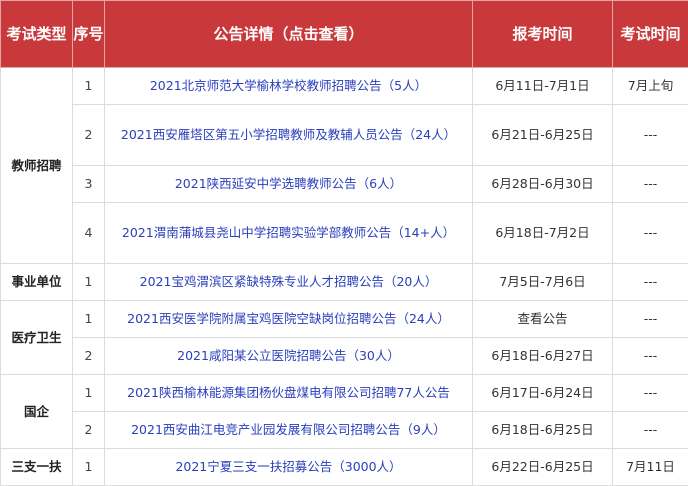 This screenshot has height=486, width=688. What do you see at coordinates (88, 184) in the screenshot?
I see `row-index: 3` at bounding box center [88, 184].